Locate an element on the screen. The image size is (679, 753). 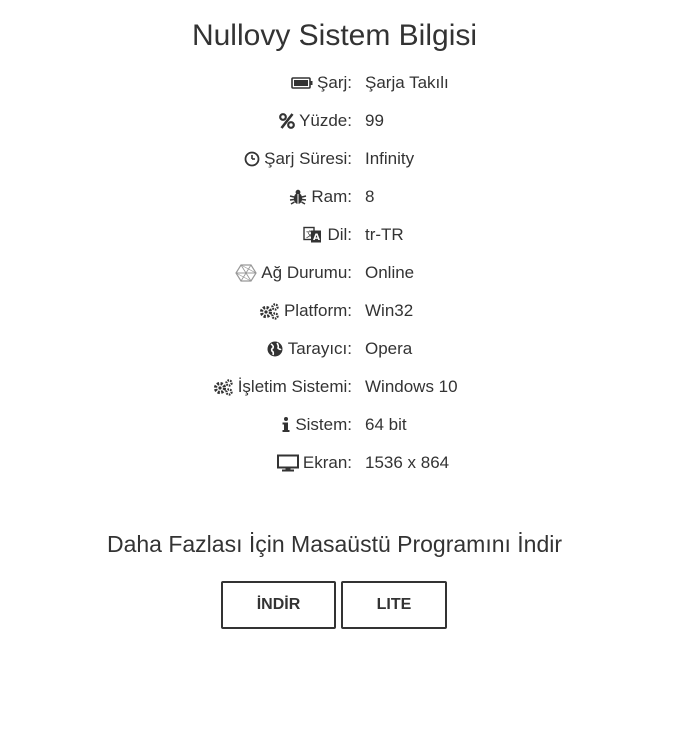
info-label-browser: Tarayıcı: is located at coordinates (308, 349).